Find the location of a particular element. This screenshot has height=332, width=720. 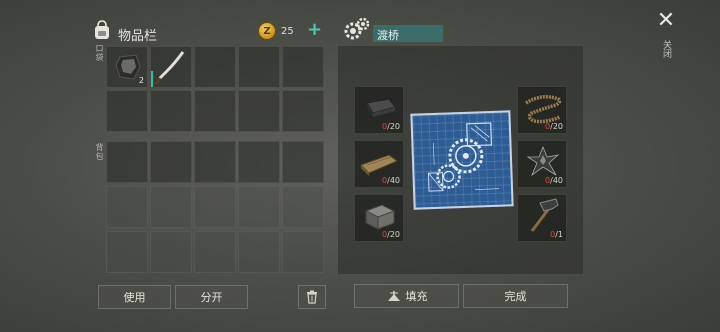

trash-icon is located at coordinates (312, 297).